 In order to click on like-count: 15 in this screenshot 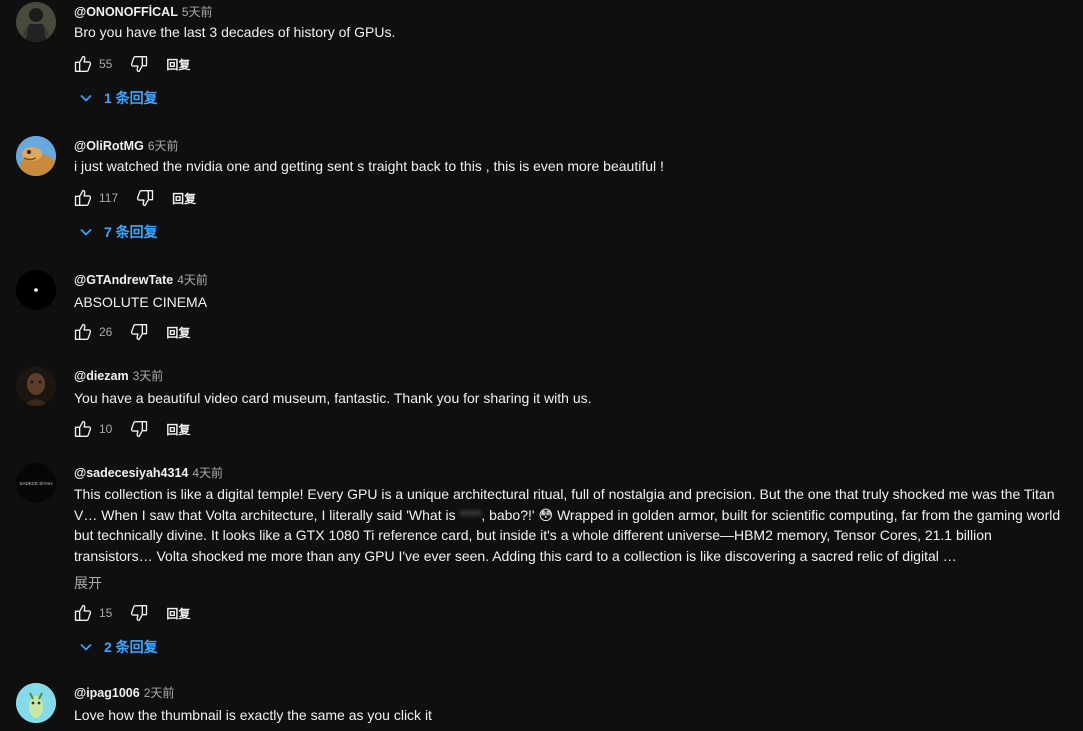, I will do `click(106, 613)`.